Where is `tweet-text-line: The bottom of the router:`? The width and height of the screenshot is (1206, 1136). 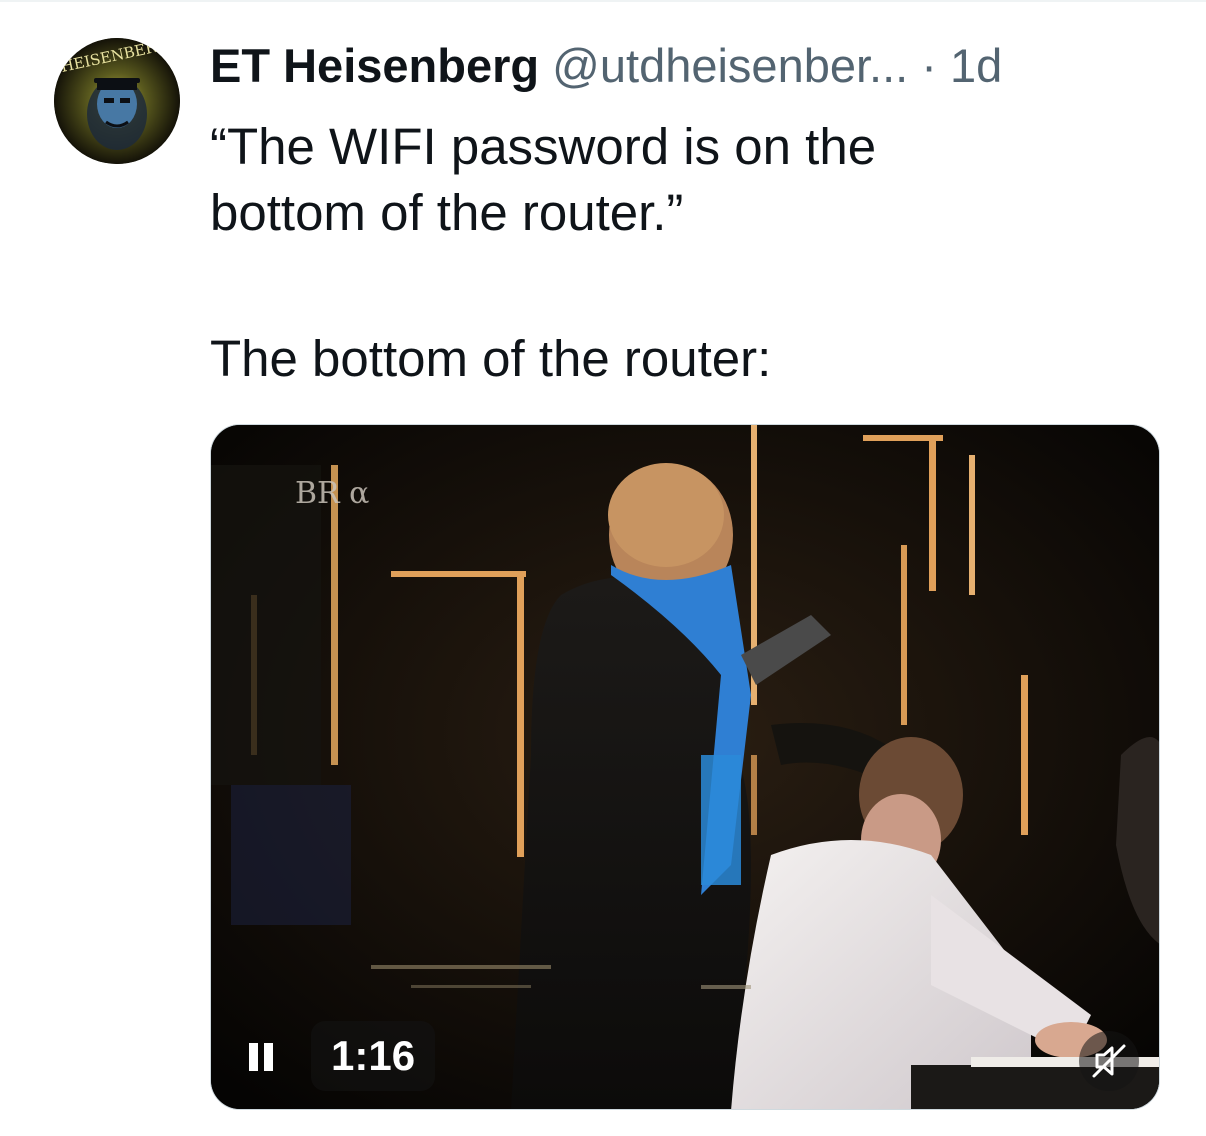
tweet-text-line: The bottom of the router: is located at coordinates (491, 358).